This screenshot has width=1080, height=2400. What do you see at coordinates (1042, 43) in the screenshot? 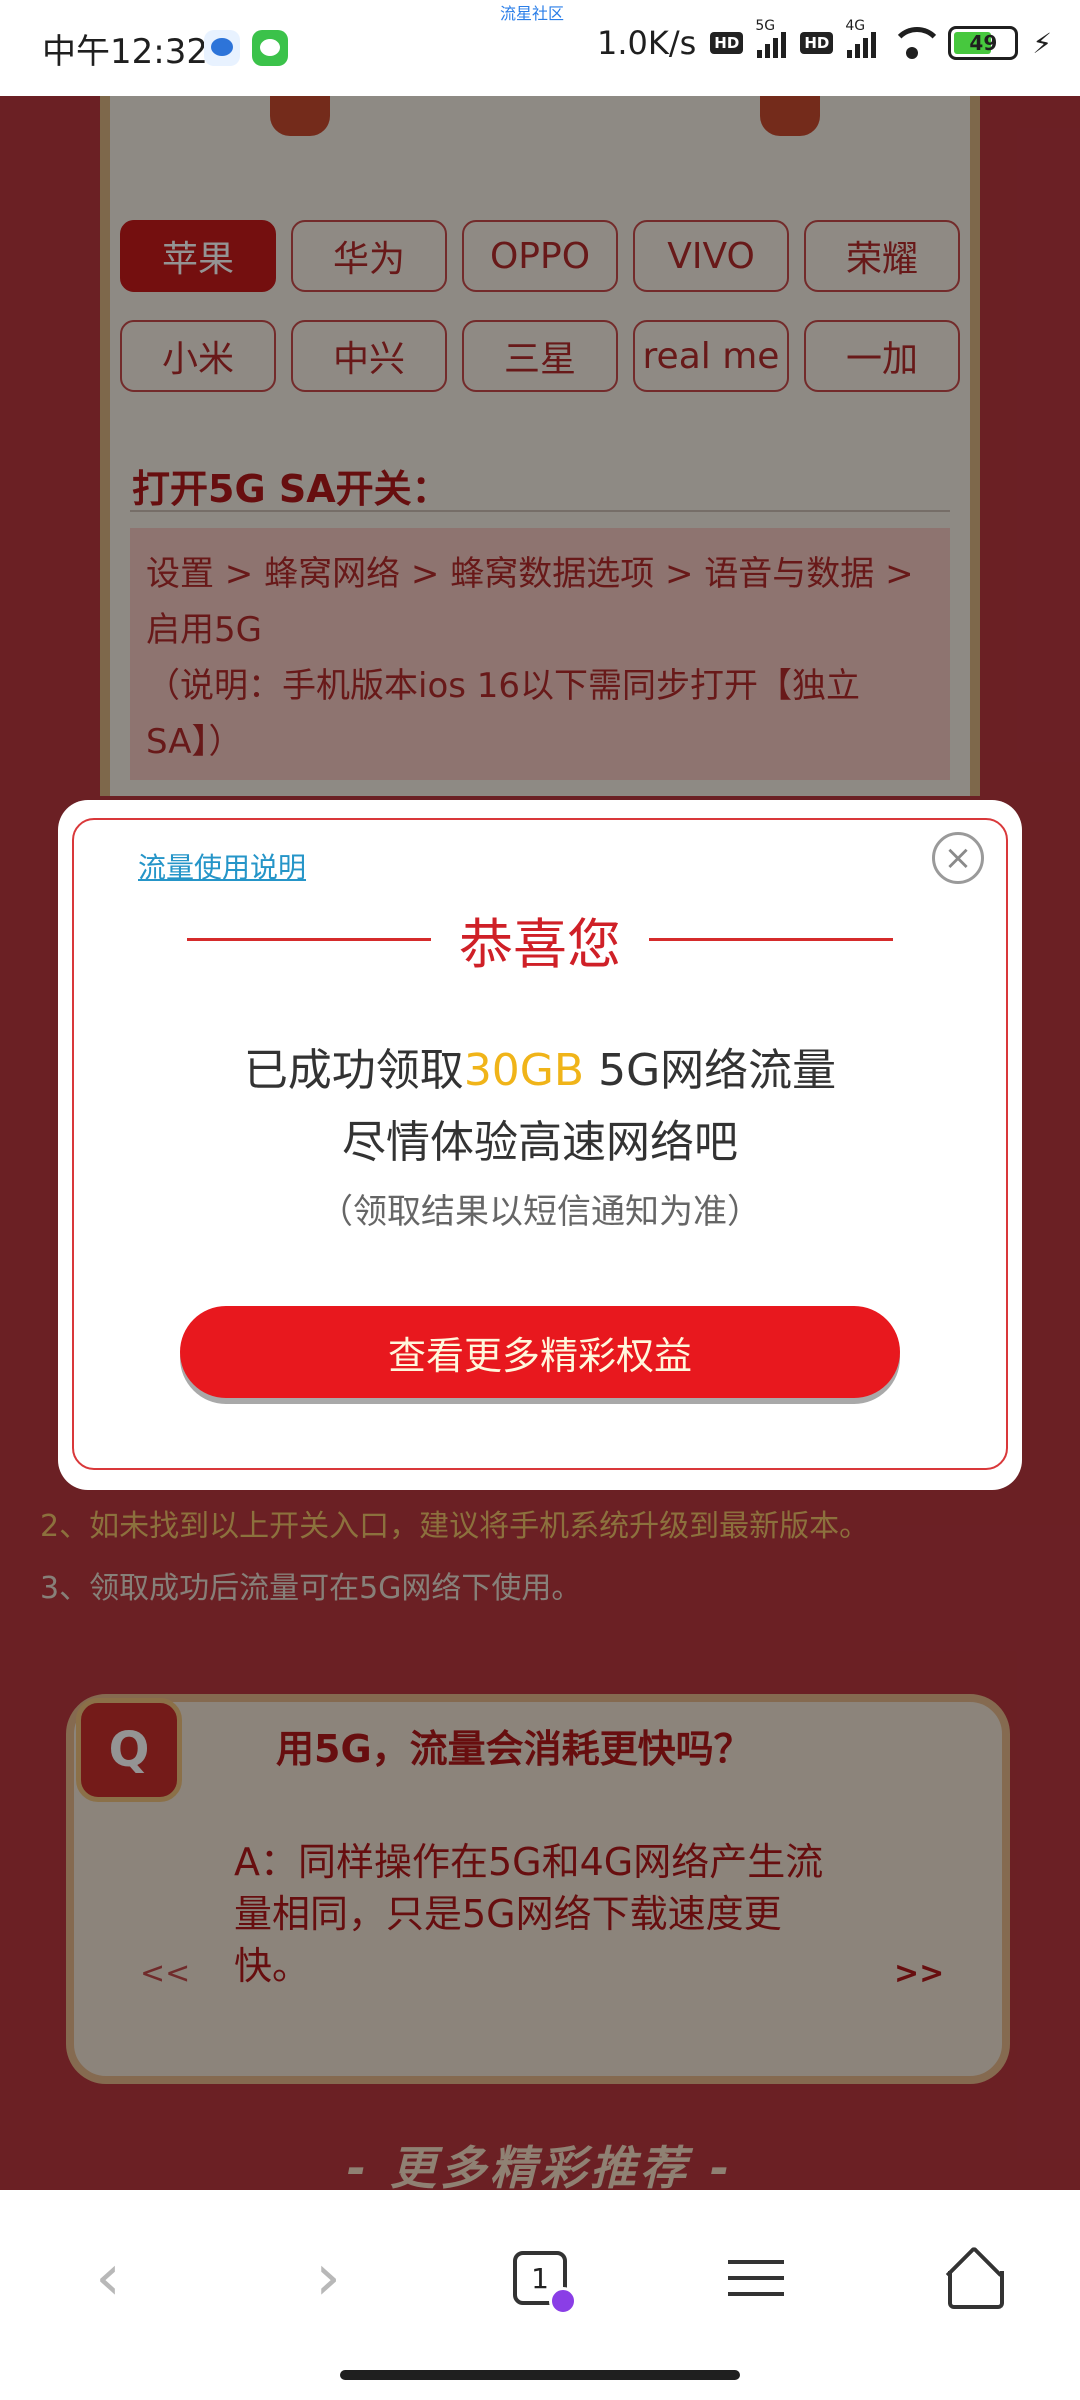
I see `charging-icon: ⚡` at bounding box center [1042, 43].